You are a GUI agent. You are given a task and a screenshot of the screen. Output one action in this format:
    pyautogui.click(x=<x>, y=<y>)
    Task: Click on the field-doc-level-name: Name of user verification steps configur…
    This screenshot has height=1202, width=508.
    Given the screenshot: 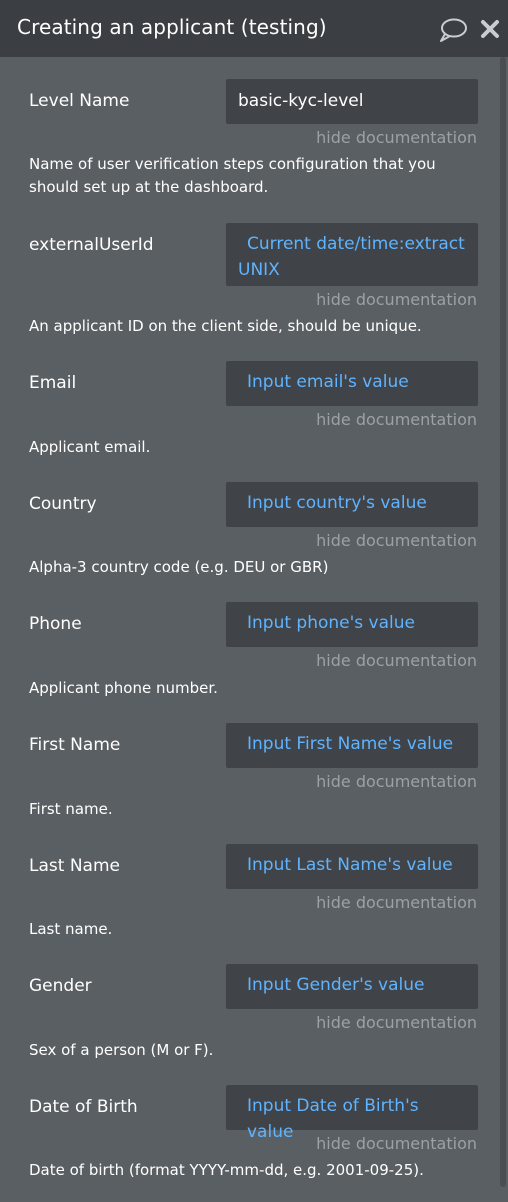 What is the action you would take?
    pyautogui.click(x=232, y=175)
    